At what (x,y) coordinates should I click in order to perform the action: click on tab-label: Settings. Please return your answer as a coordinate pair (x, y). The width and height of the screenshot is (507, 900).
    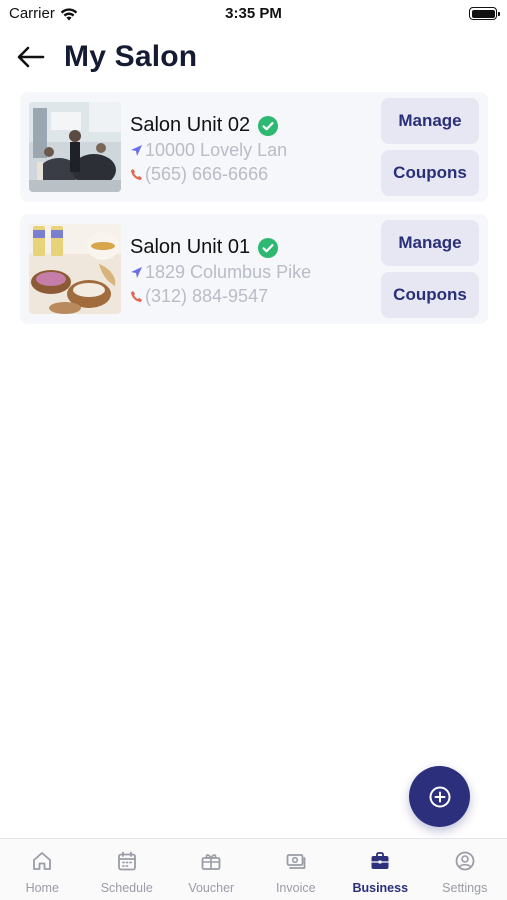
    Looking at the image, I should click on (465, 888).